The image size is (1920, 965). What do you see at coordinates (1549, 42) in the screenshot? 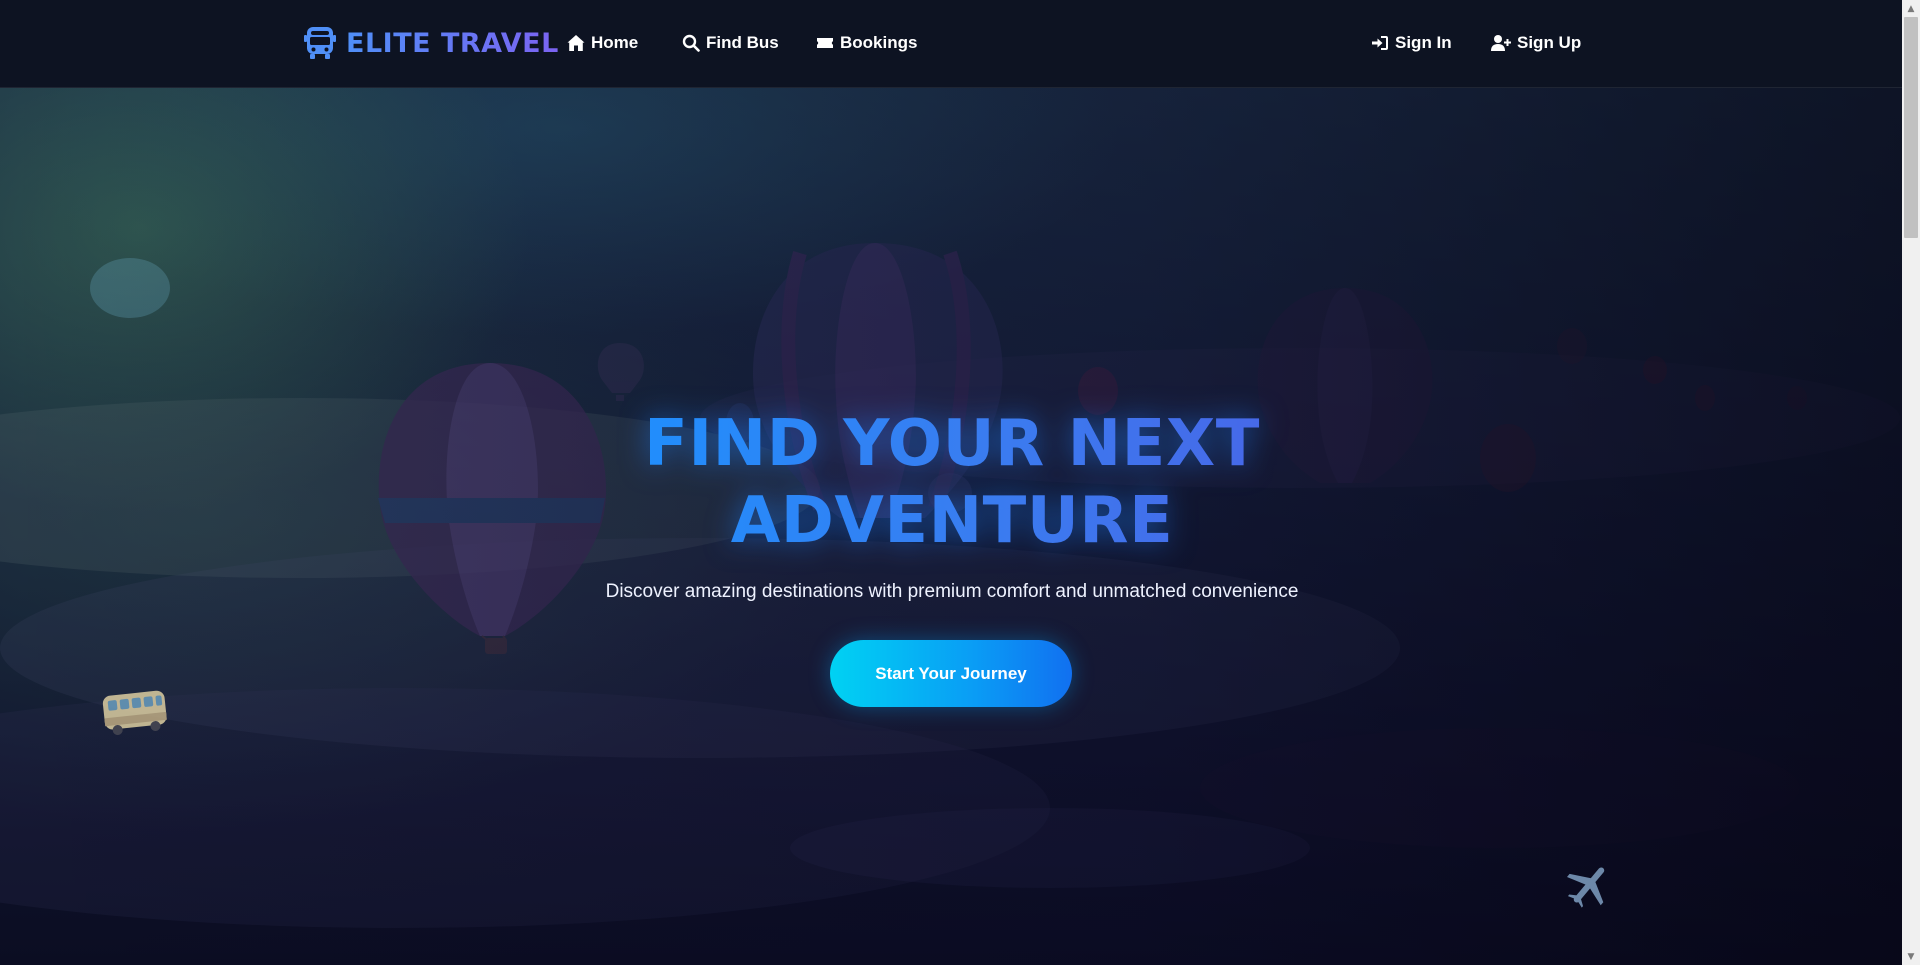
I see `sign-up-label: Sign Up` at bounding box center [1549, 42].